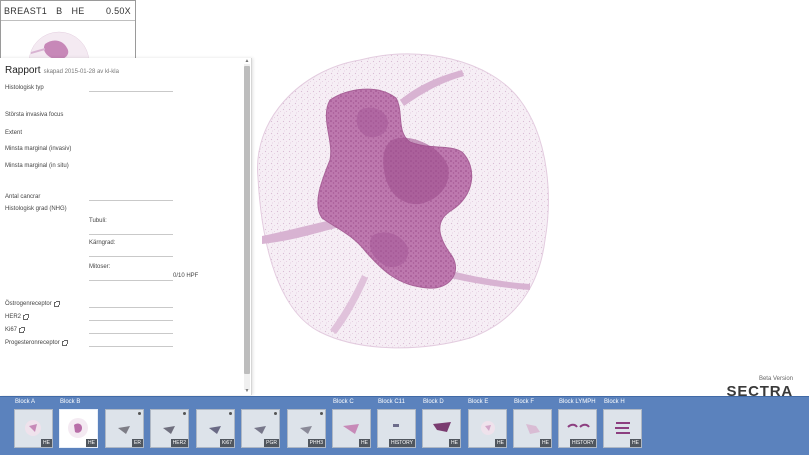 This screenshot has width=809, height=455. Describe the element at coordinates (260, 428) in the screenshot. I see `slide-thumbnail: PGR` at that location.